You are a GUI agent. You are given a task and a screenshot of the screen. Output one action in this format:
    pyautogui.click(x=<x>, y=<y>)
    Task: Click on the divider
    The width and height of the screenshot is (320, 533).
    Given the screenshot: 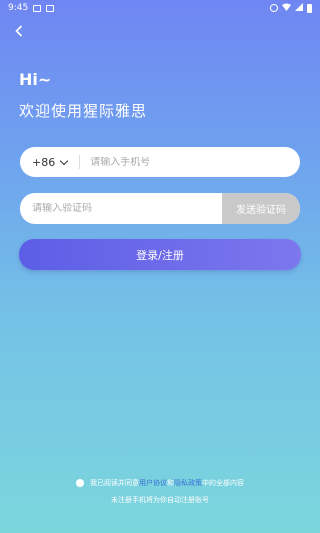 What is the action you would take?
    pyautogui.click(x=80, y=162)
    